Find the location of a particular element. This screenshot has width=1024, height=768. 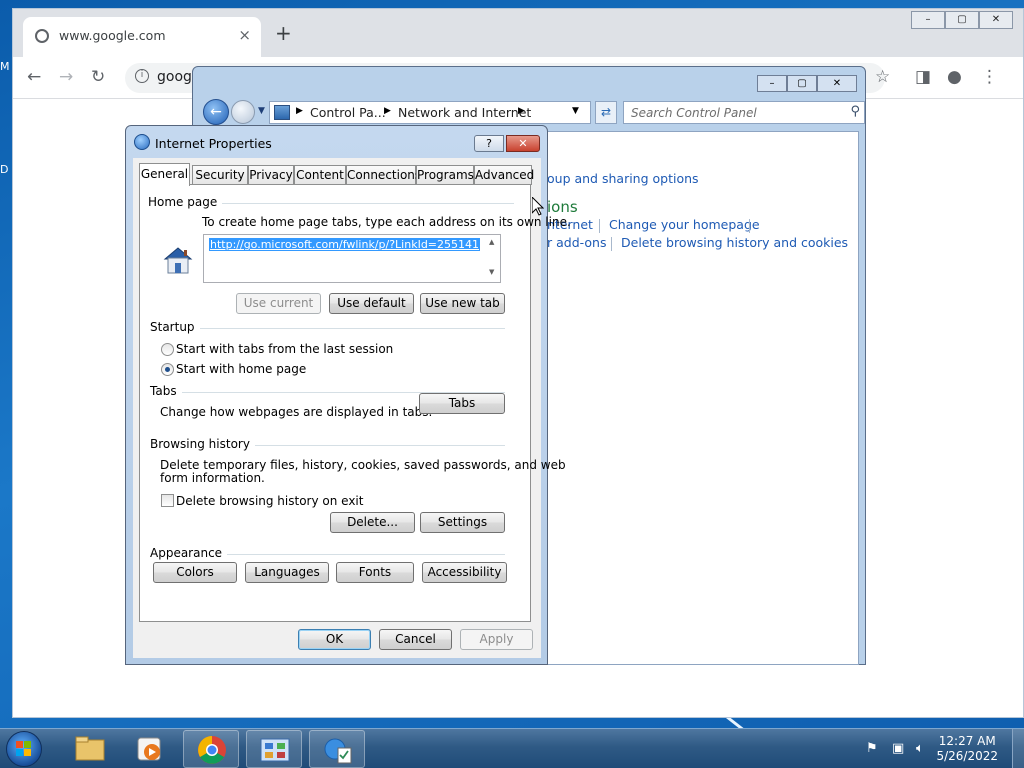

ok-button: OK is located at coordinates (334, 639).